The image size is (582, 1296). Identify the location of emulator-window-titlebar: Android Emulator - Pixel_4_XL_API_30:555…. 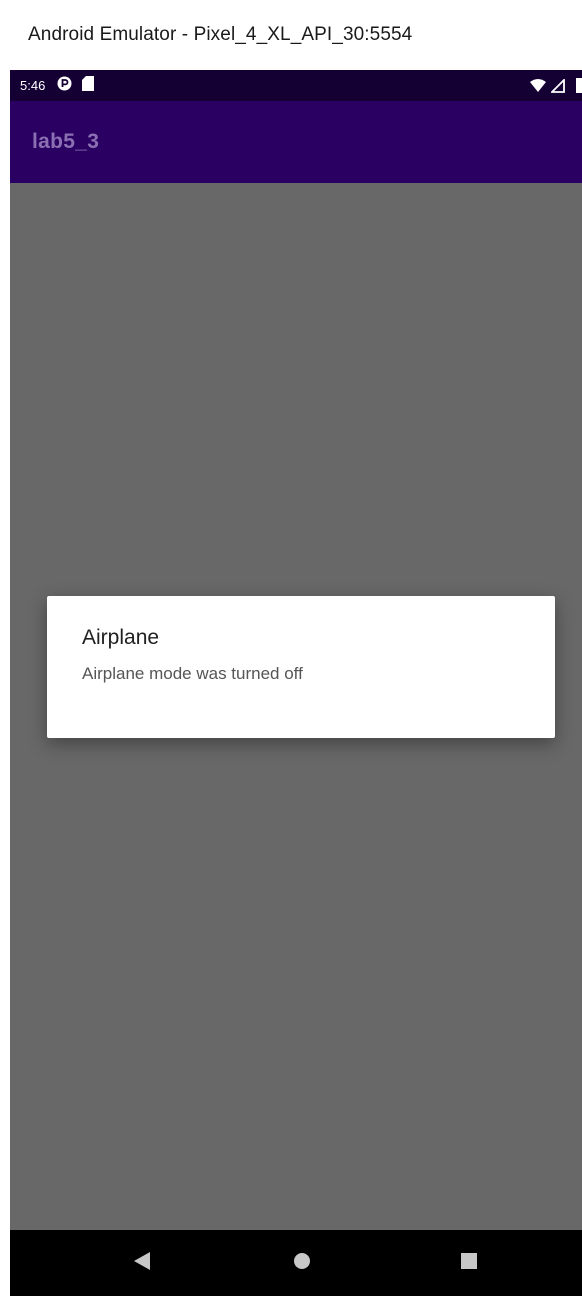
(291, 35).